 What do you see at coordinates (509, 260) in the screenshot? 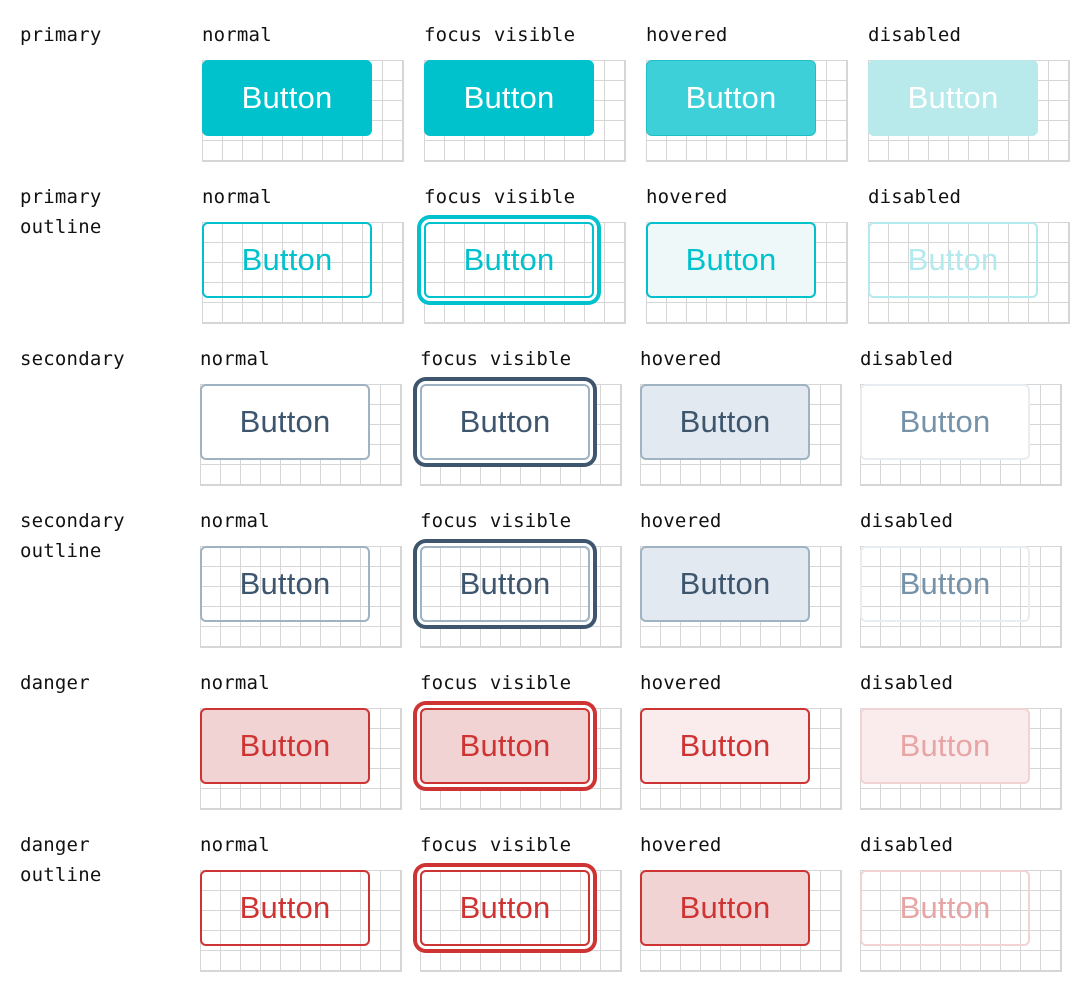
I see `primary-outline-button-focus-visible: Button` at bounding box center [509, 260].